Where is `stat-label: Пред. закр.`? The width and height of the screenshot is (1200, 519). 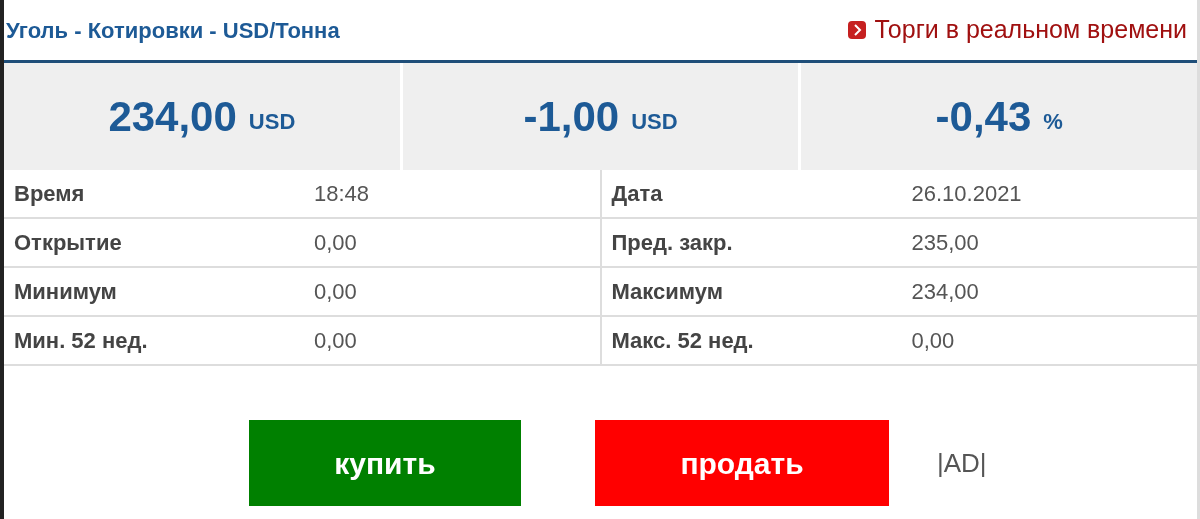
stat-label: Пред. закр. is located at coordinates (672, 243).